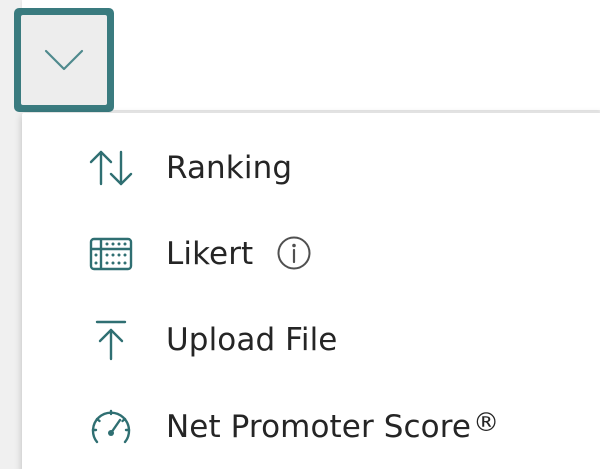 The image size is (600, 469). I want to click on registered-mark: ®, so click(486, 422).